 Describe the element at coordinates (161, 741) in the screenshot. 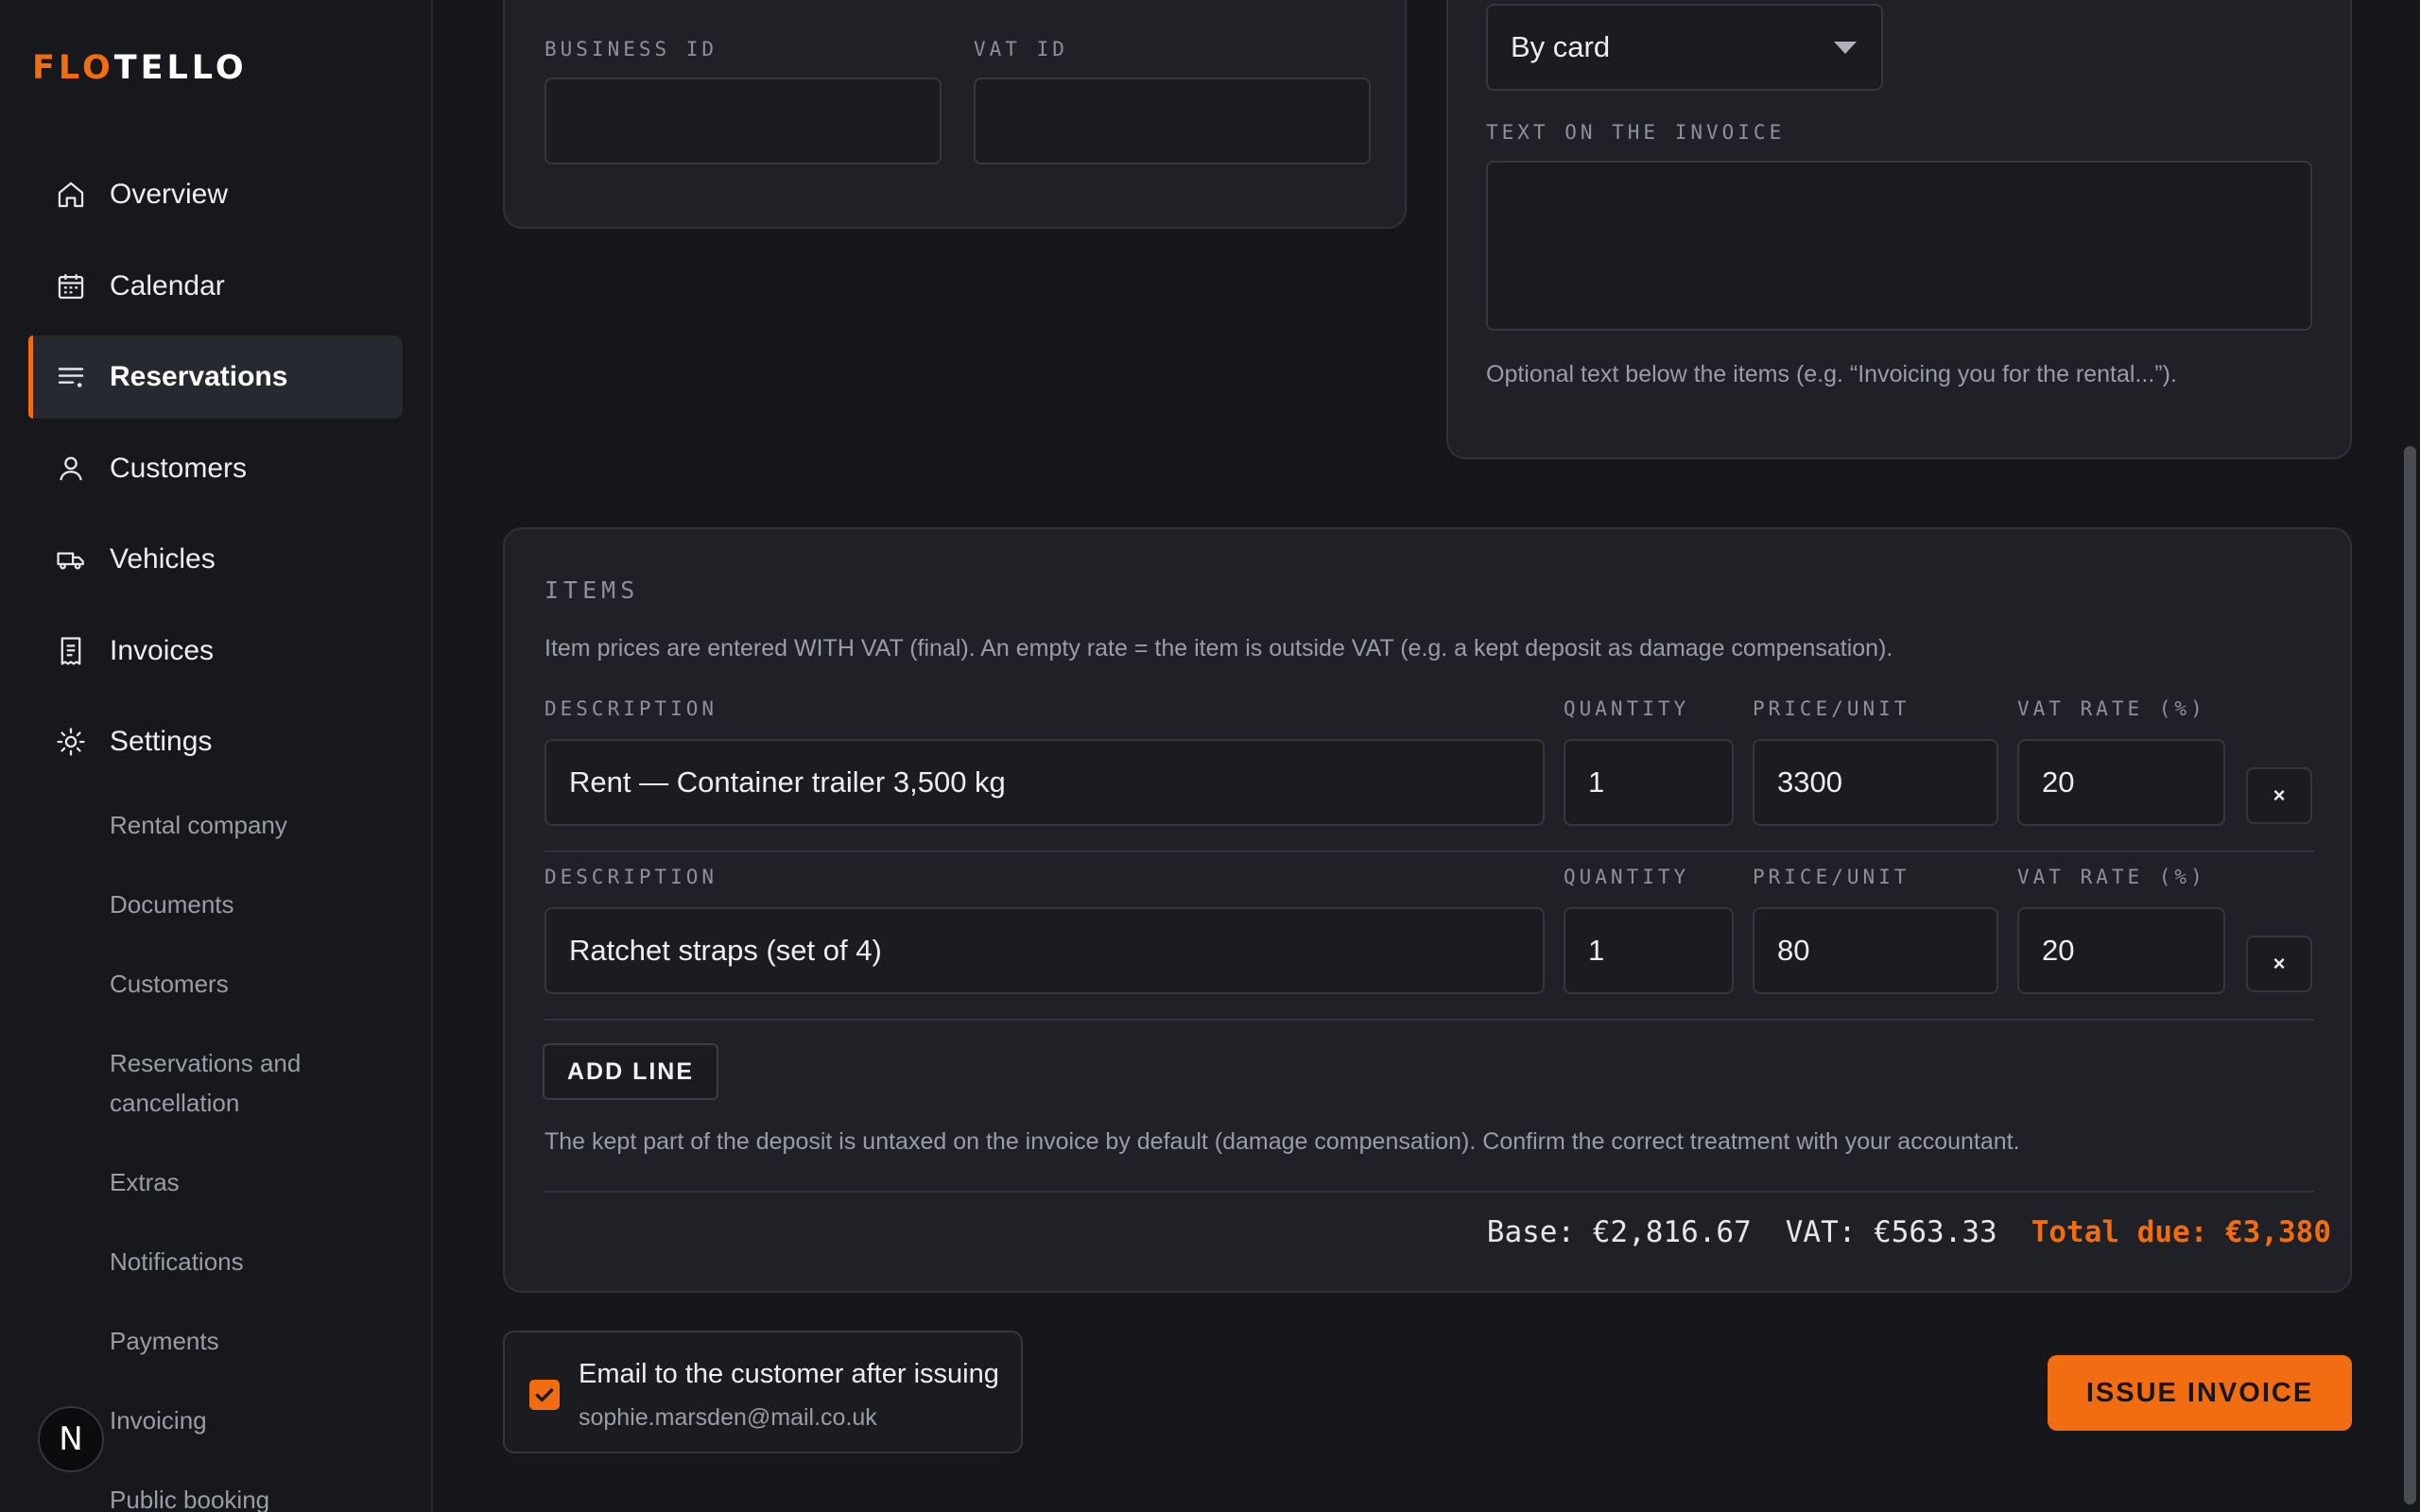

I see `nav-label: Settings` at that location.